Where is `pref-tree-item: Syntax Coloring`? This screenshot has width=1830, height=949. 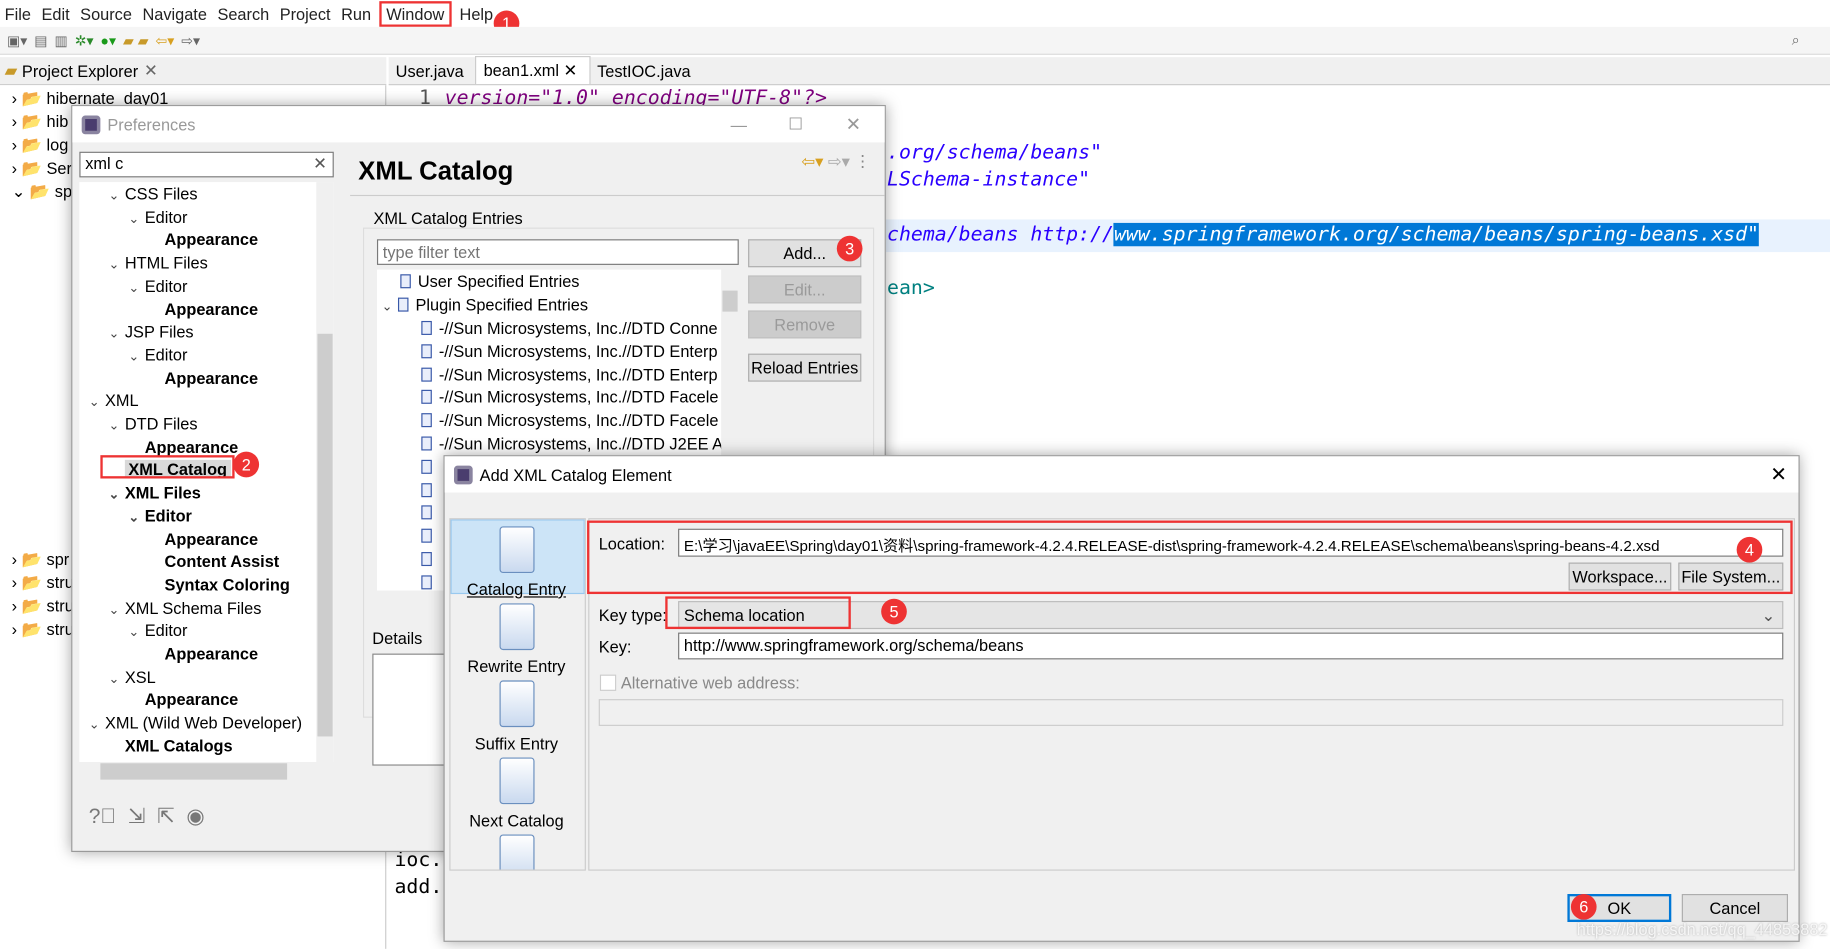 pref-tree-item: Syntax Coloring is located at coordinates (219, 584).